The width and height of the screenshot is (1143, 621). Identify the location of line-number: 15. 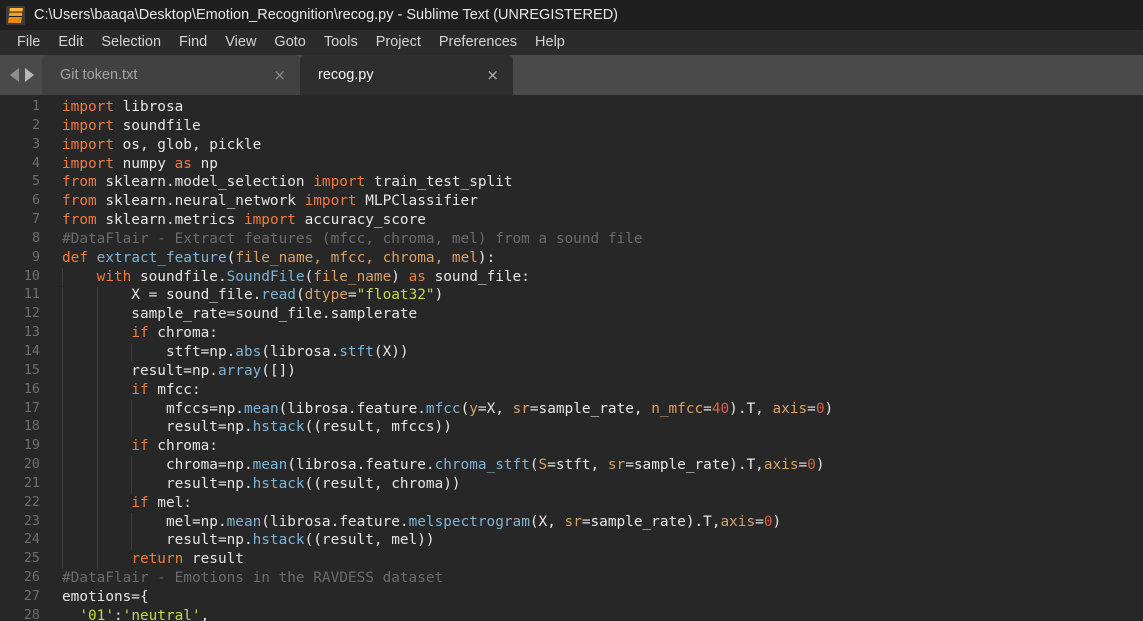
(31, 370).